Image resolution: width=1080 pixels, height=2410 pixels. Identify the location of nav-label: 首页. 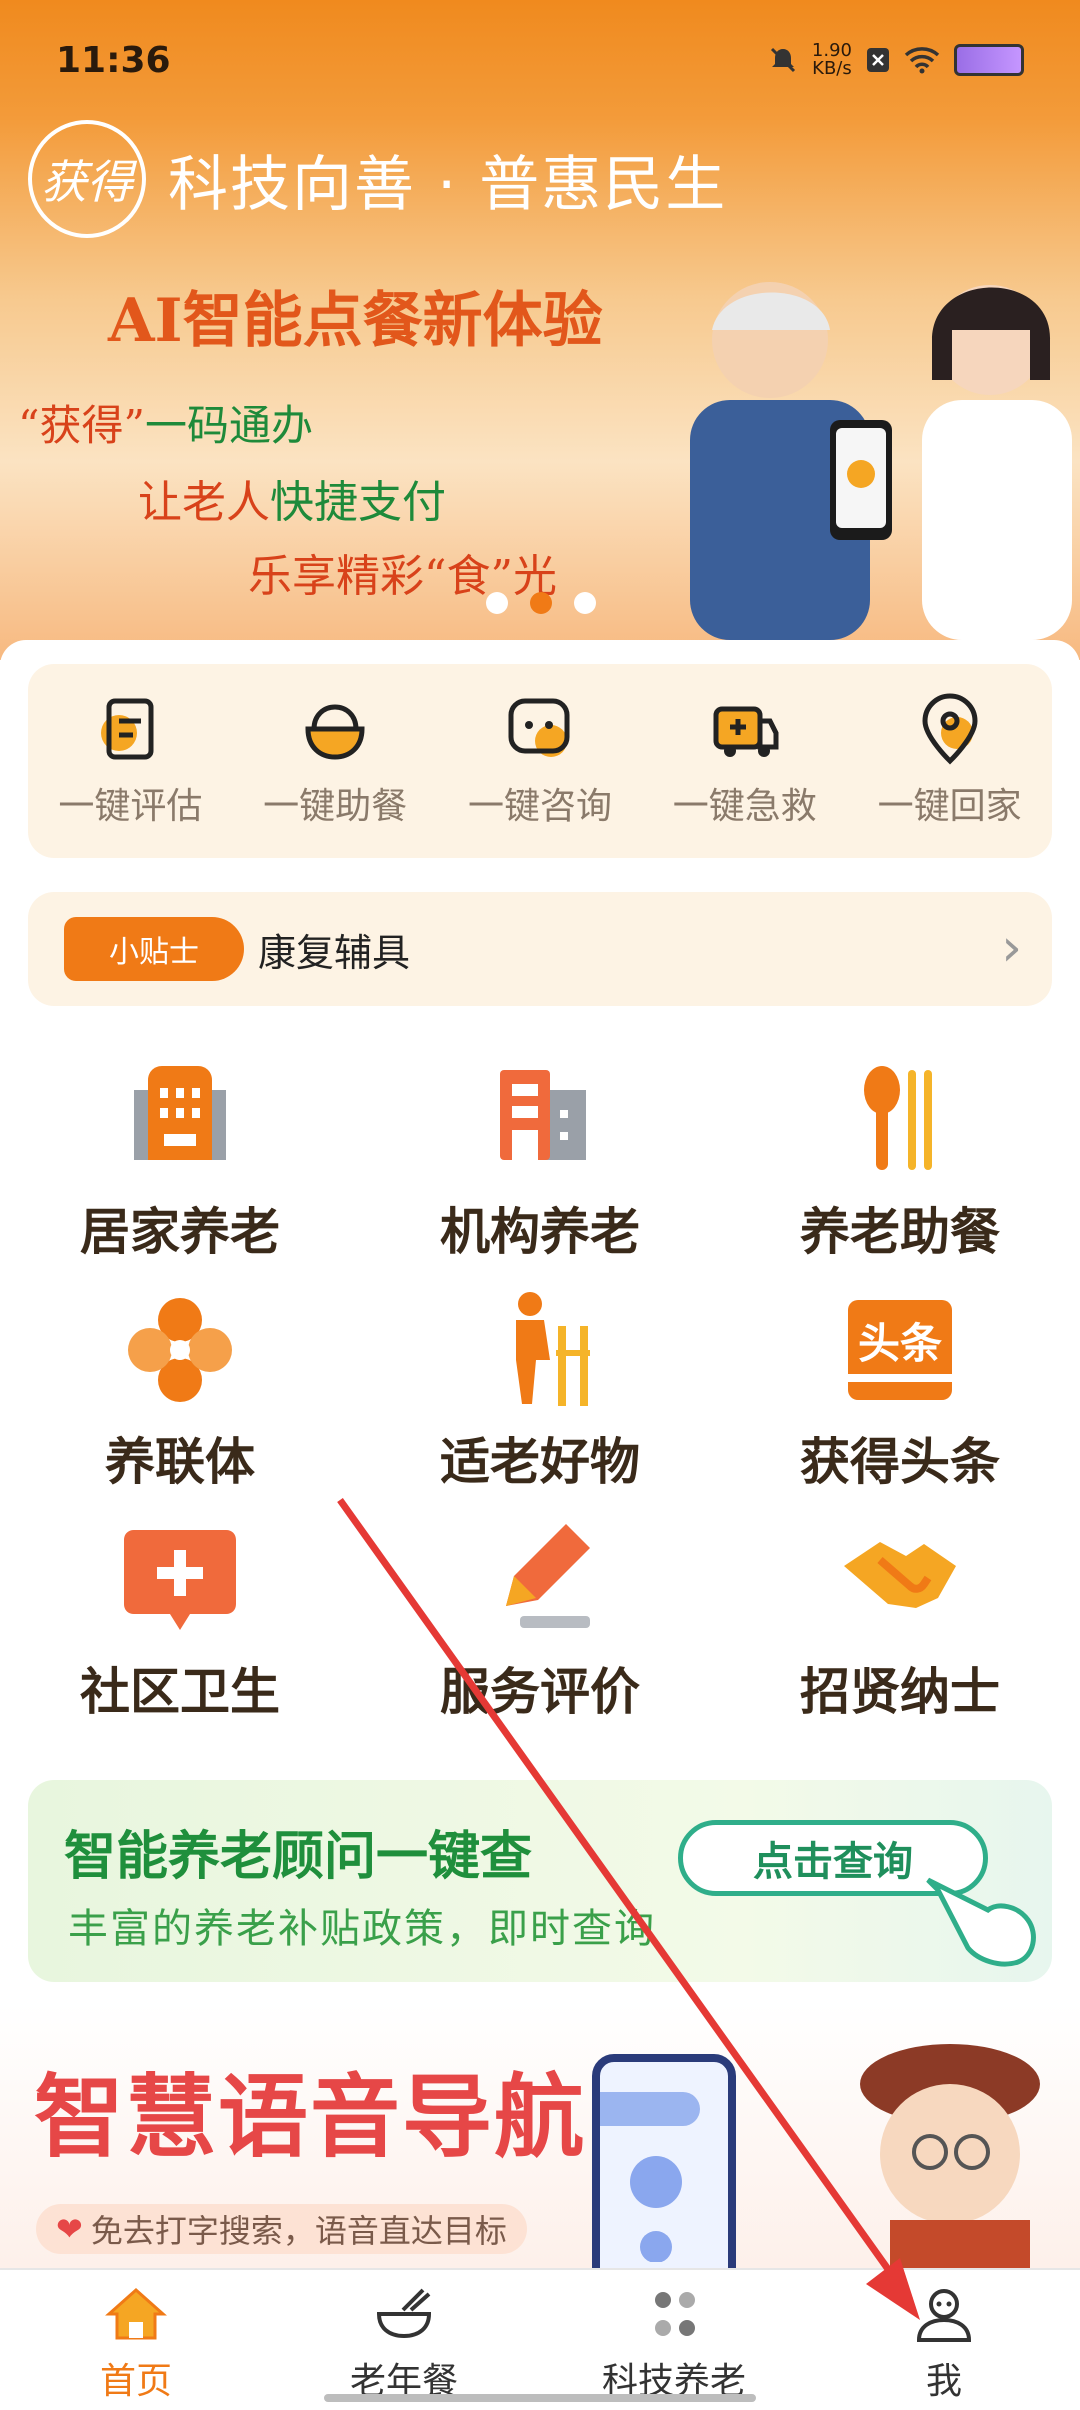
(135, 2381).